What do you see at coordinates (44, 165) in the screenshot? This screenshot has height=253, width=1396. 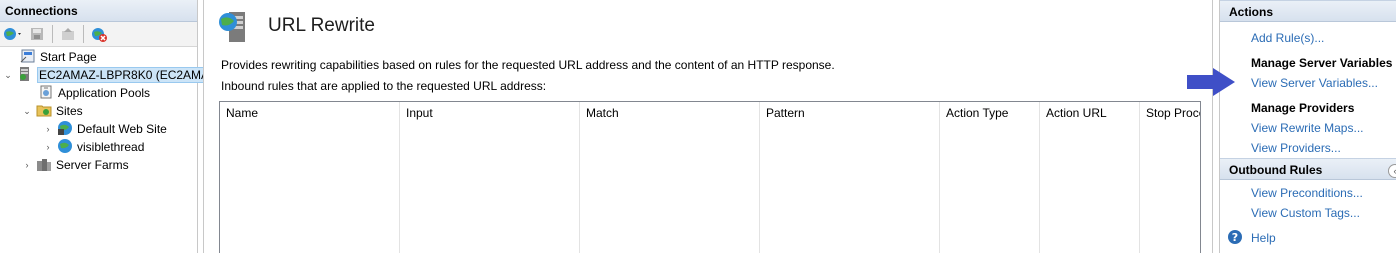 I see `server-farms-icon` at bounding box center [44, 165].